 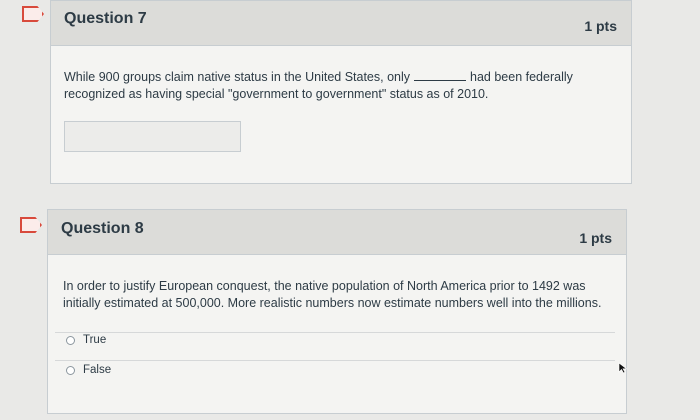 What do you see at coordinates (33, 14) in the screenshot?
I see `flag-question-7-icon` at bounding box center [33, 14].